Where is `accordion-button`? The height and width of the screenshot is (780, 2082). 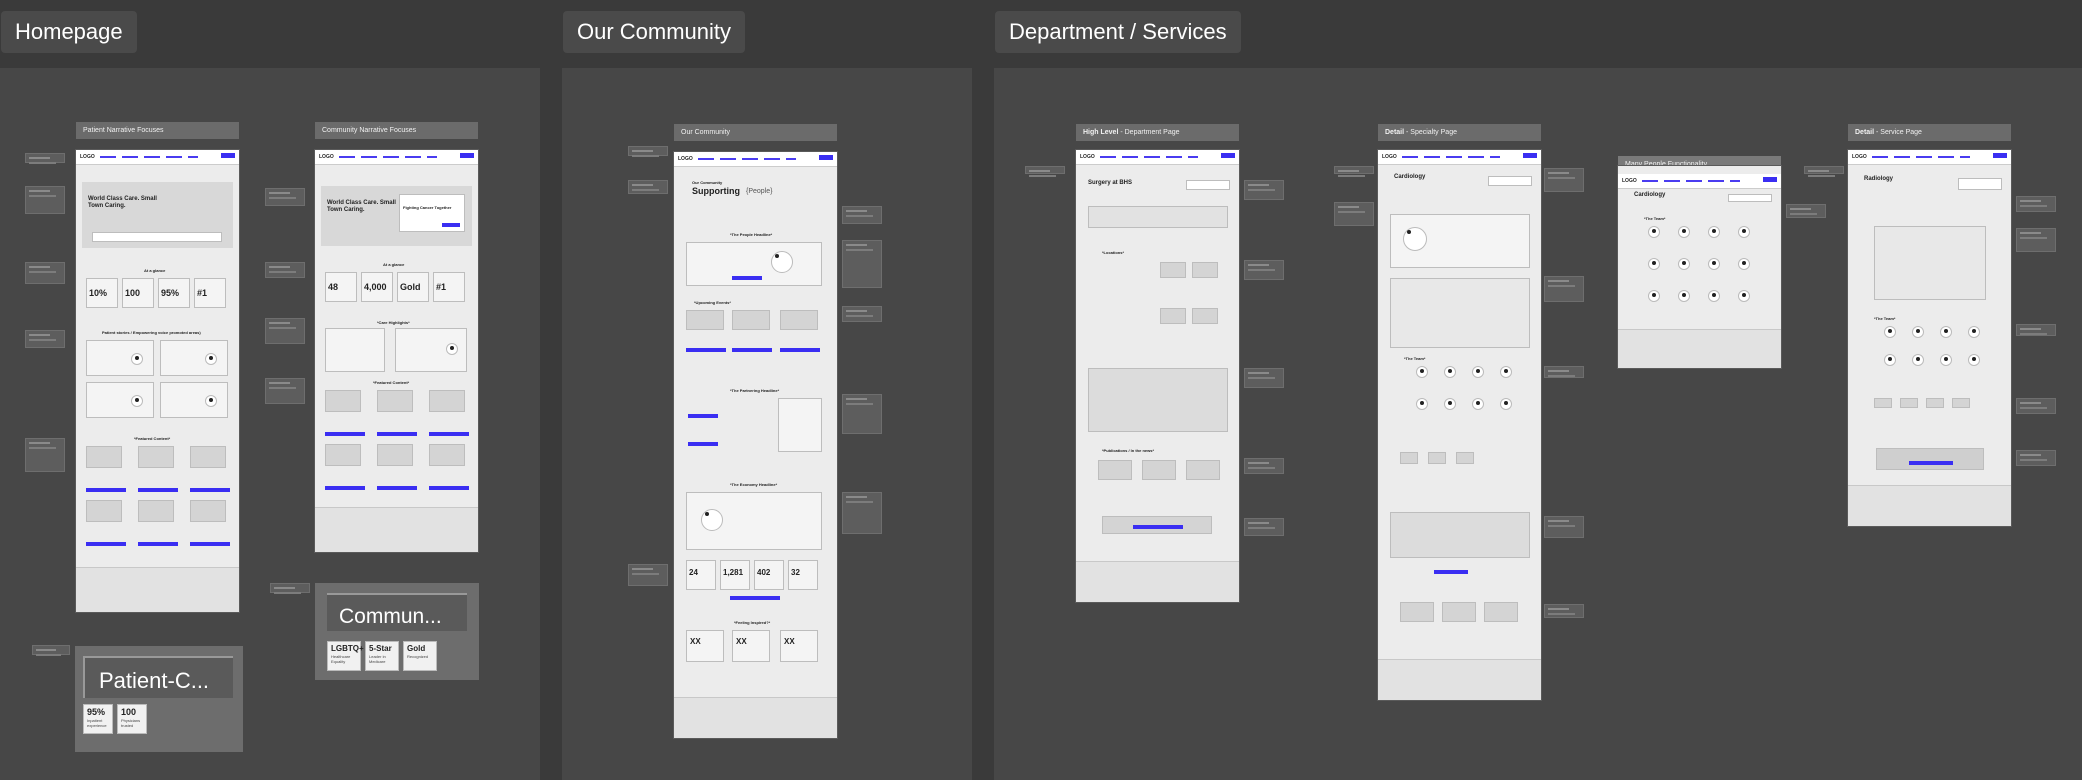
accordion-button is located at coordinates (1451, 572).